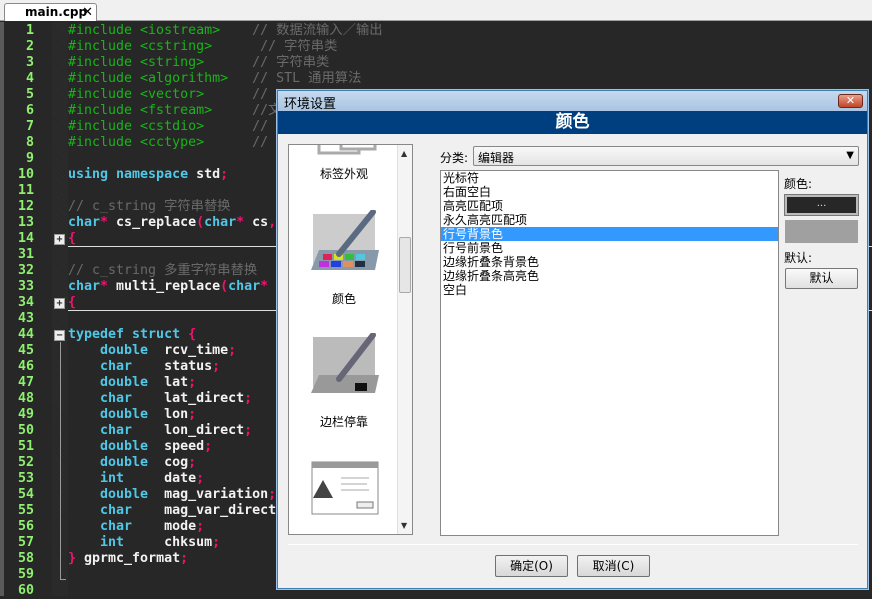 This screenshot has width=872, height=599. I want to click on scroll-up-icon: ▲, so click(404, 153).